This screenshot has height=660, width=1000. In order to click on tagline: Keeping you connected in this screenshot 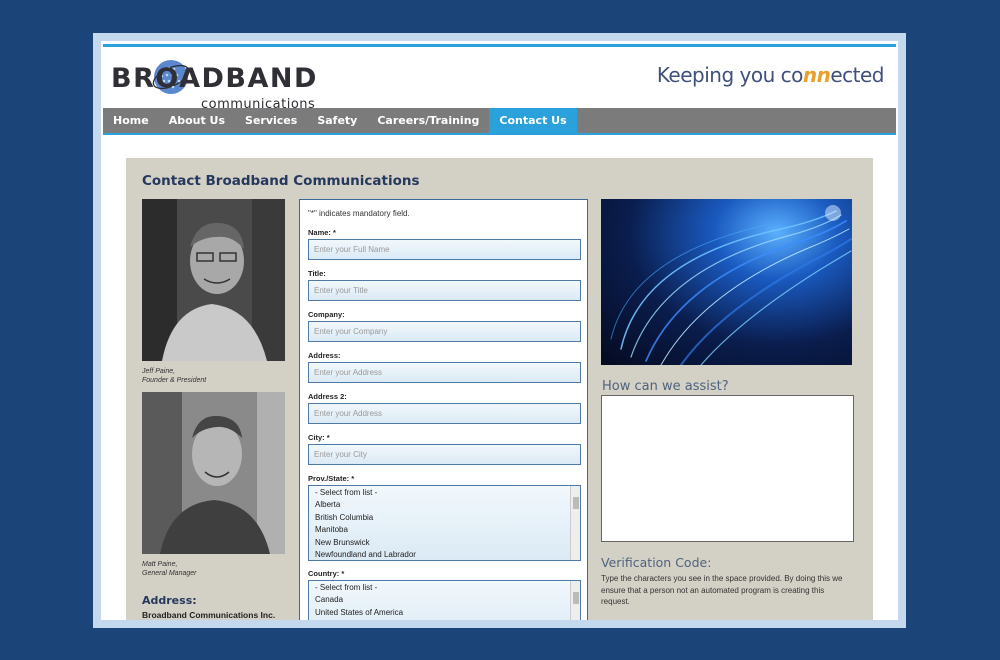, I will do `click(770, 75)`.